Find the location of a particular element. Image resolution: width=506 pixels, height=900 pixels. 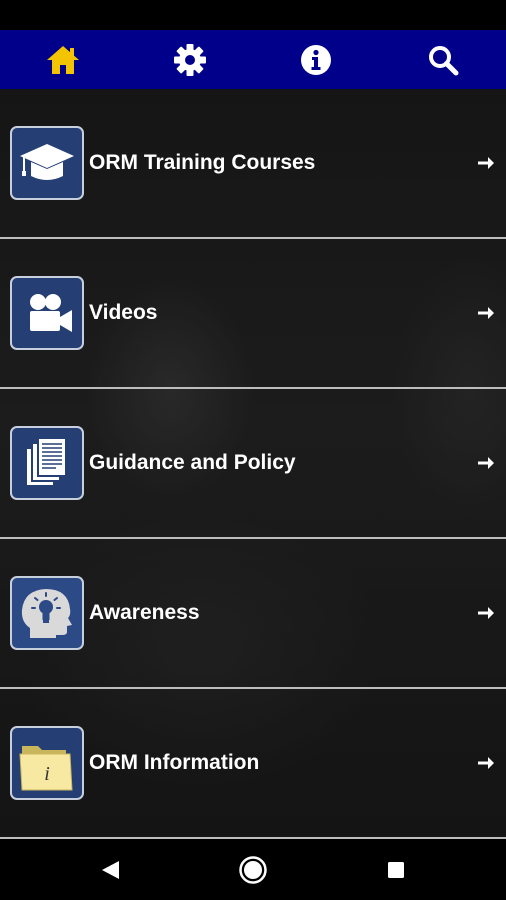

menu-item-label: ORM Training Courses is located at coordinates (202, 162).